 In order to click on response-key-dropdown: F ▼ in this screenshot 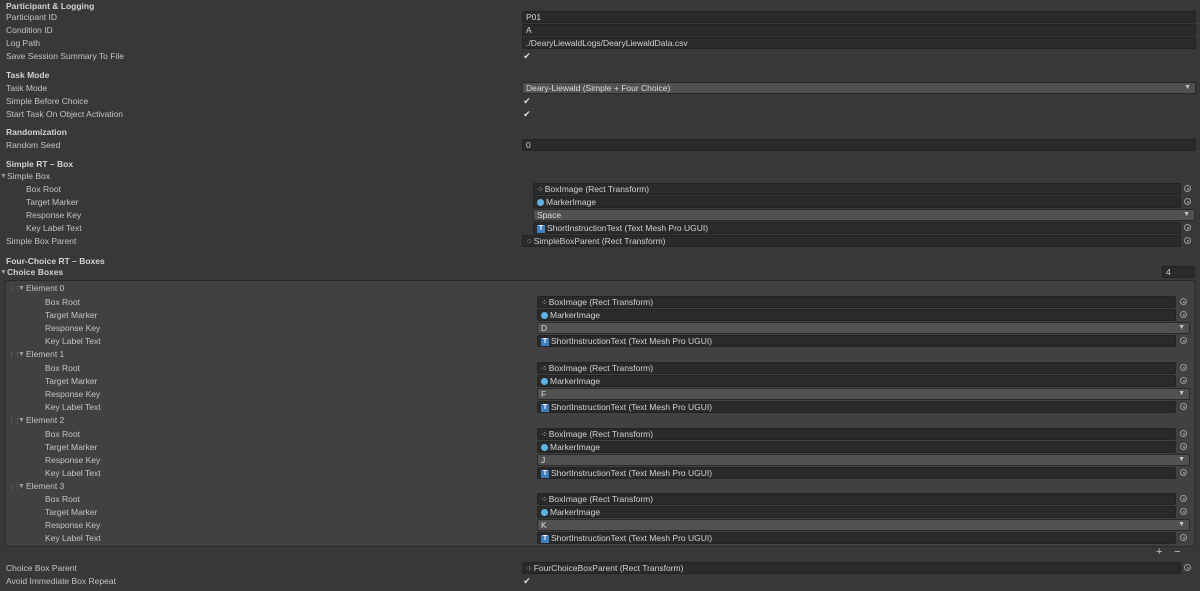, I will do `click(863, 394)`.